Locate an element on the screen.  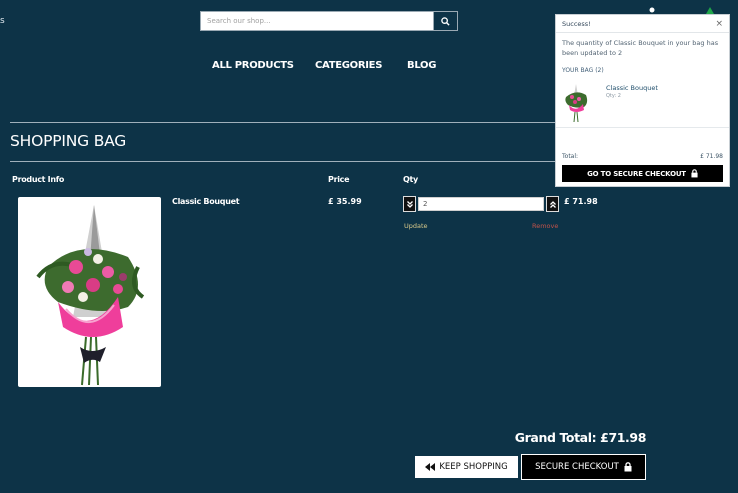
popup-item-name: Classic Bouquet is located at coordinates (632, 88).